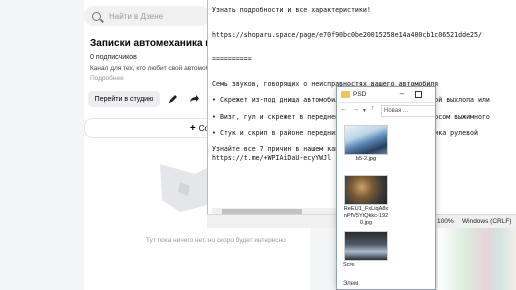  Describe the element at coordinates (173, 99) in the screenshot. I see `pencil-icon` at that location.